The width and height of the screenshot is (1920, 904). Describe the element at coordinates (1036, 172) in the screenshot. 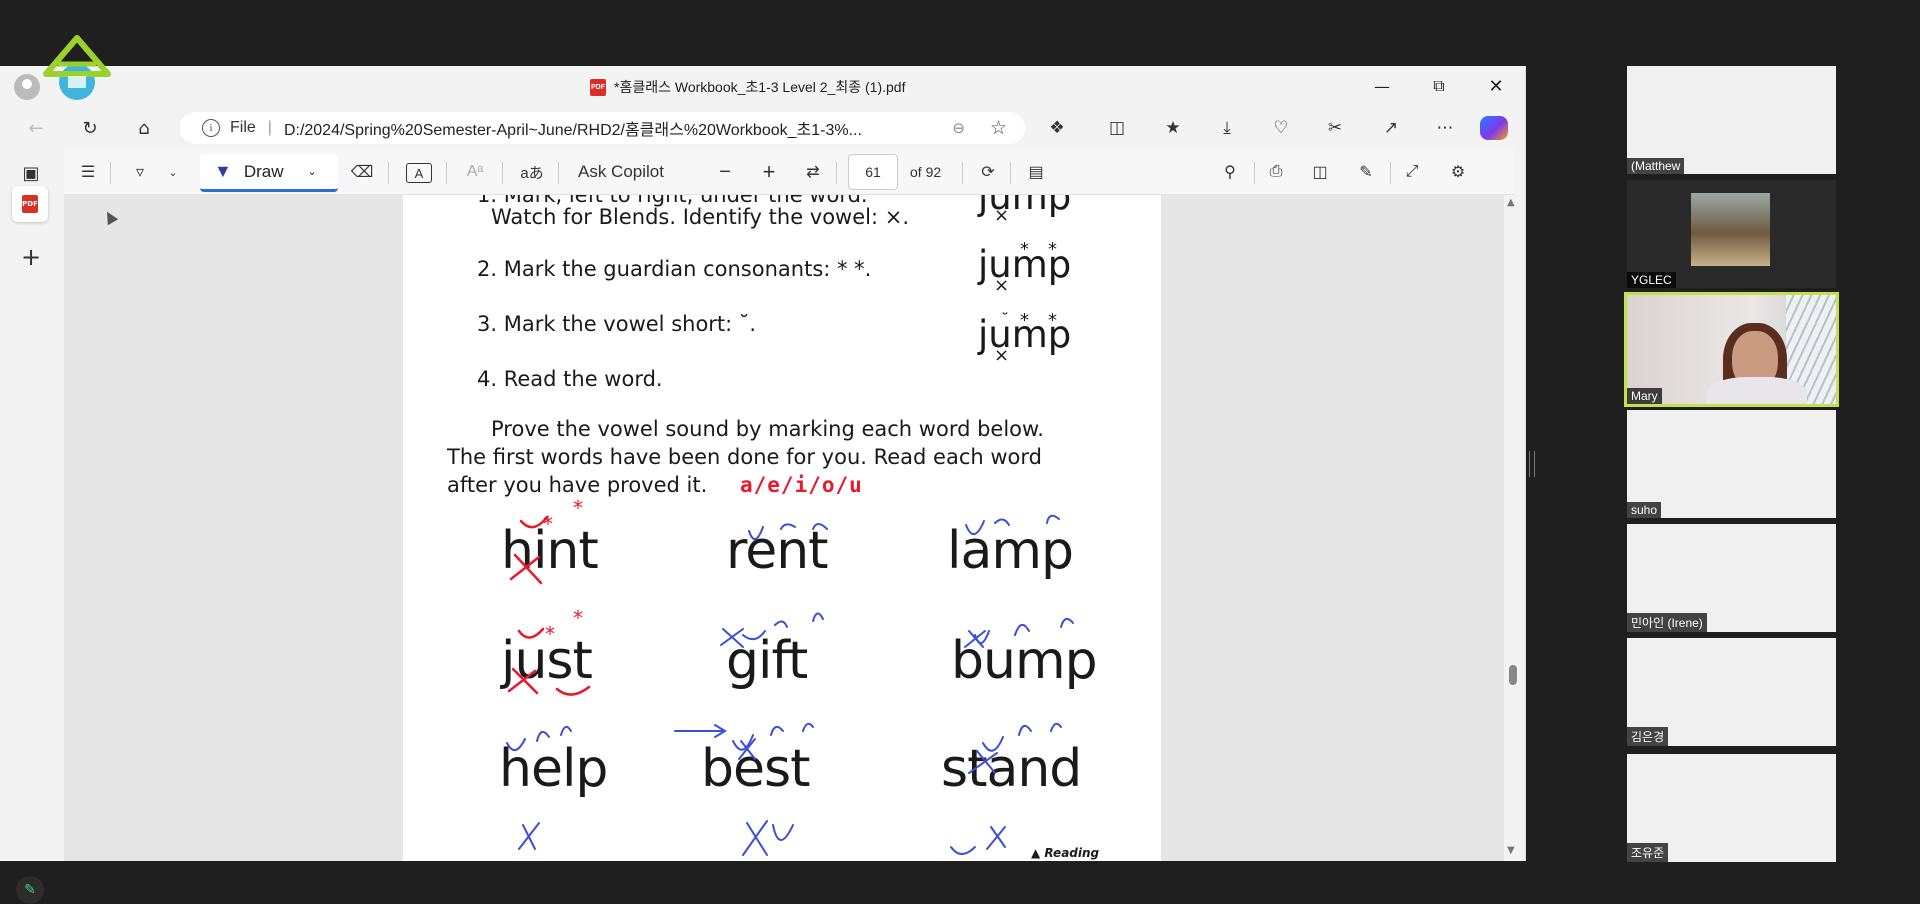

I see `page-view-icon: ▤` at that location.